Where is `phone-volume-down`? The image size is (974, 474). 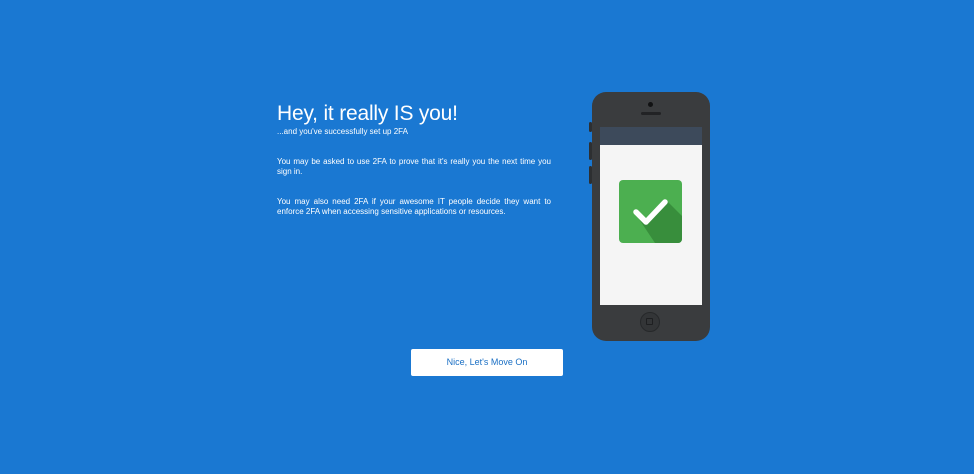
phone-volume-down is located at coordinates (590, 175).